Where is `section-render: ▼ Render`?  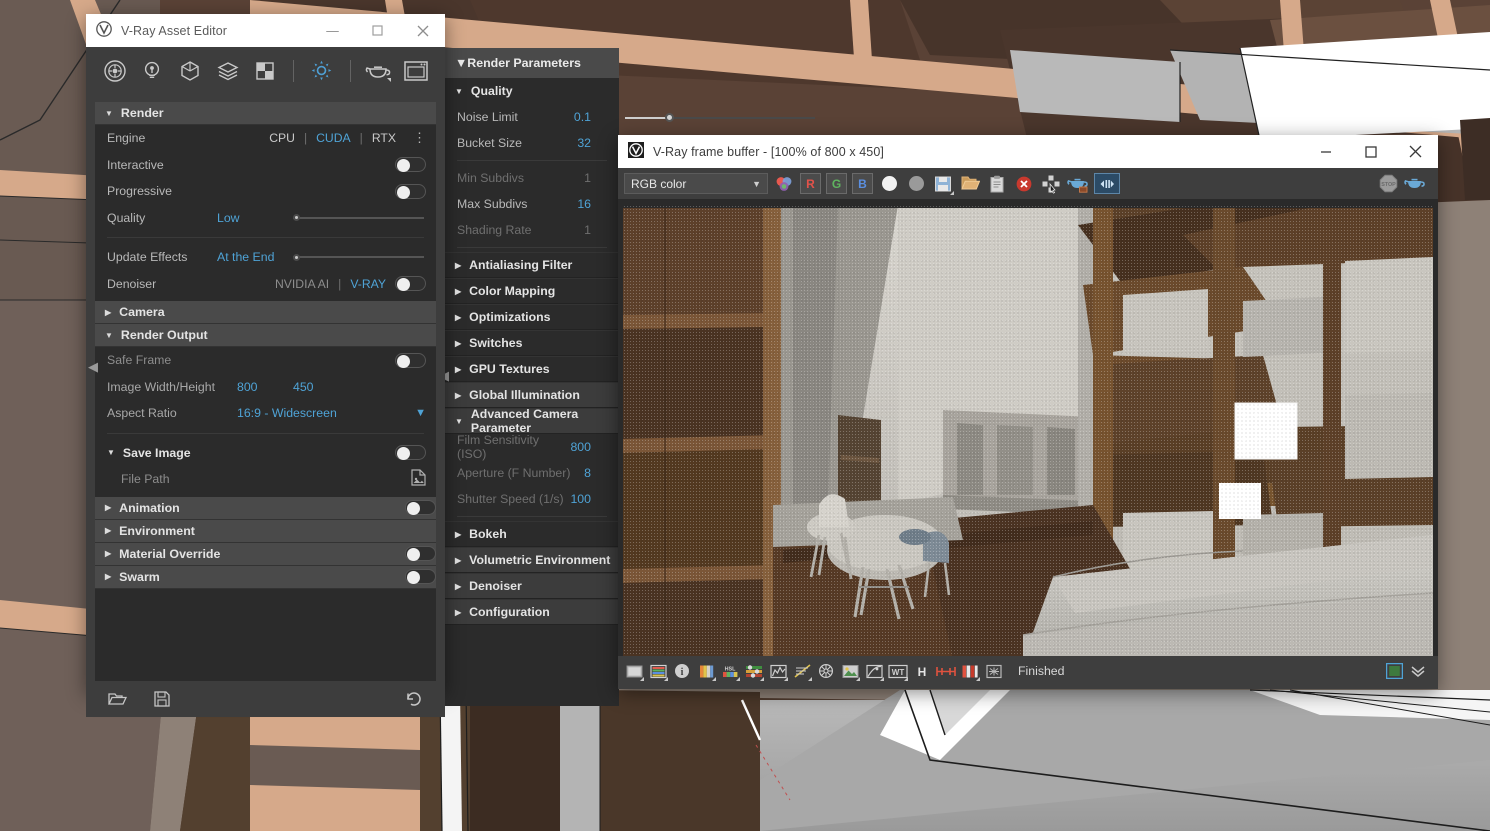
section-render: ▼ Render is located at coordinates (265, 113).